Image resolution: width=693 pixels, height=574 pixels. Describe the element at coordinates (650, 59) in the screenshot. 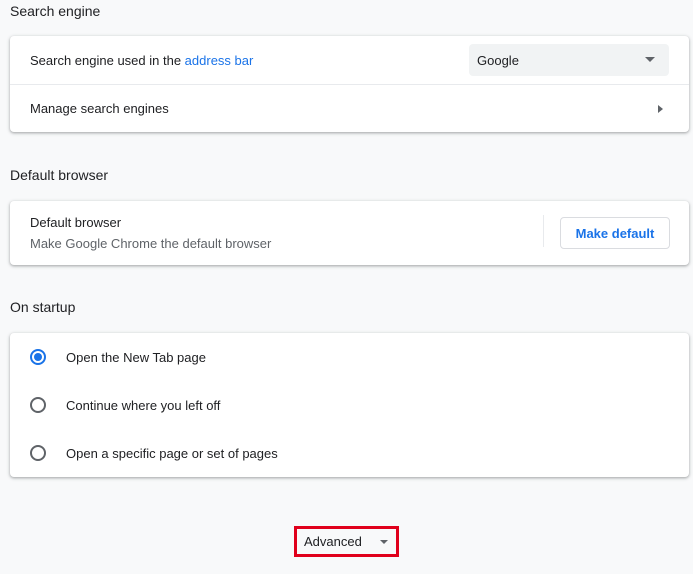

I see `dropdown-caret-icon` at that location.